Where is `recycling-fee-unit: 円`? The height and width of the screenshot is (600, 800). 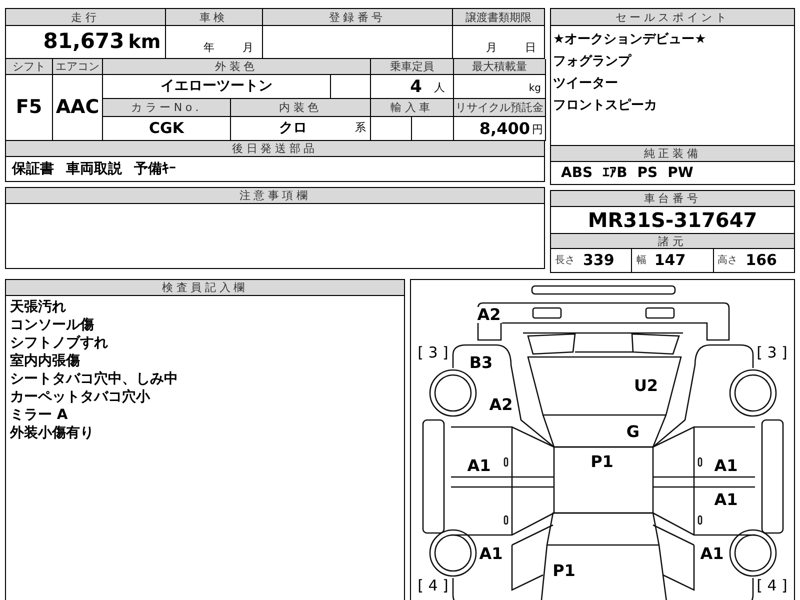 recycling-fee-unit: 円 is located at coordinates (537, 130).